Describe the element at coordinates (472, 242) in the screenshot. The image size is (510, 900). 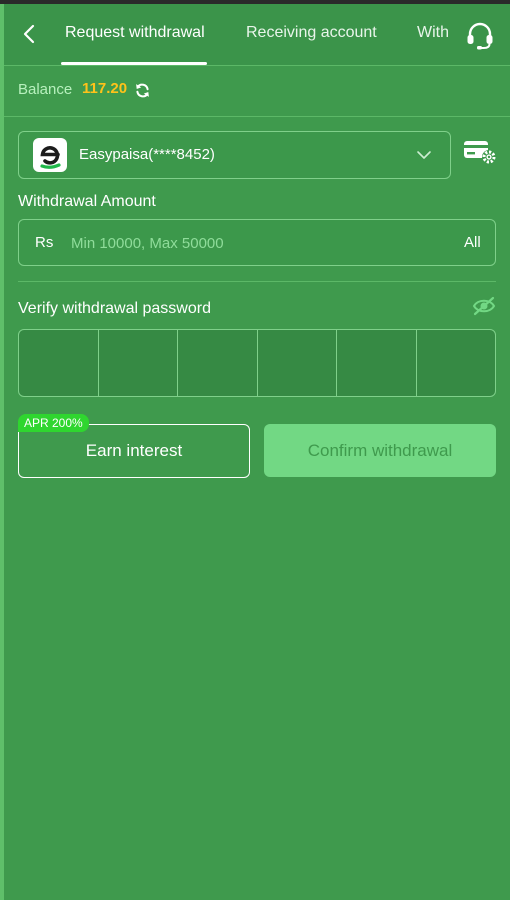
I see `all-button: All` at that location.